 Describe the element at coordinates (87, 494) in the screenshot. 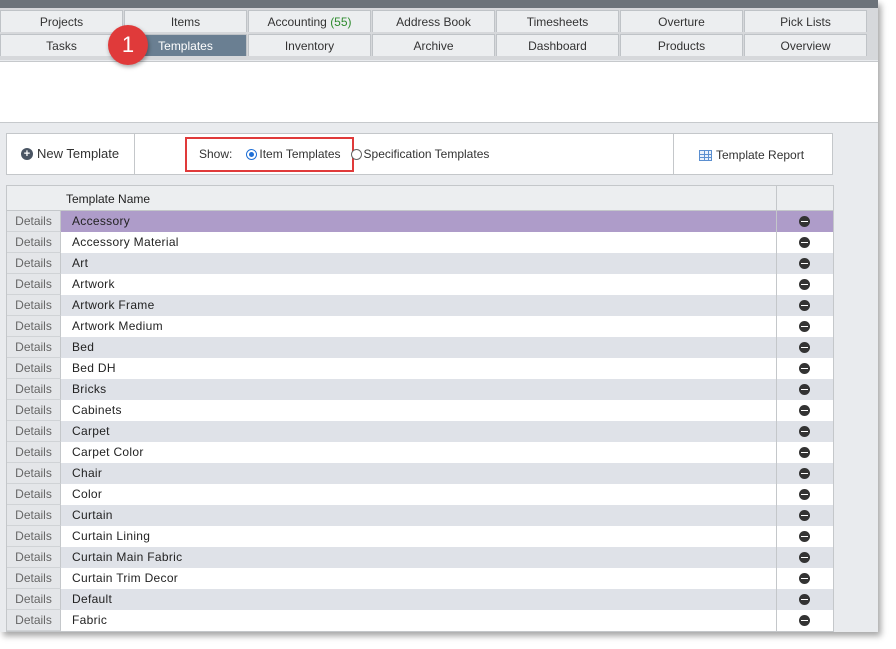

I see `template-name-cell: Color` at that location.